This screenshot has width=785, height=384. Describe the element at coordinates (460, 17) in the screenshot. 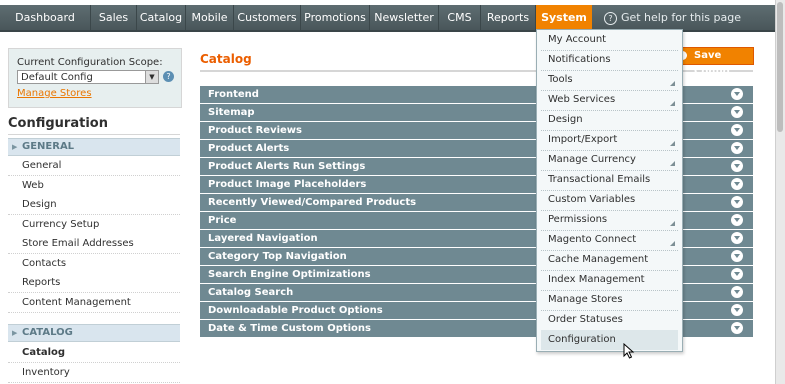

I see `nav-cms: CMS` at that location.